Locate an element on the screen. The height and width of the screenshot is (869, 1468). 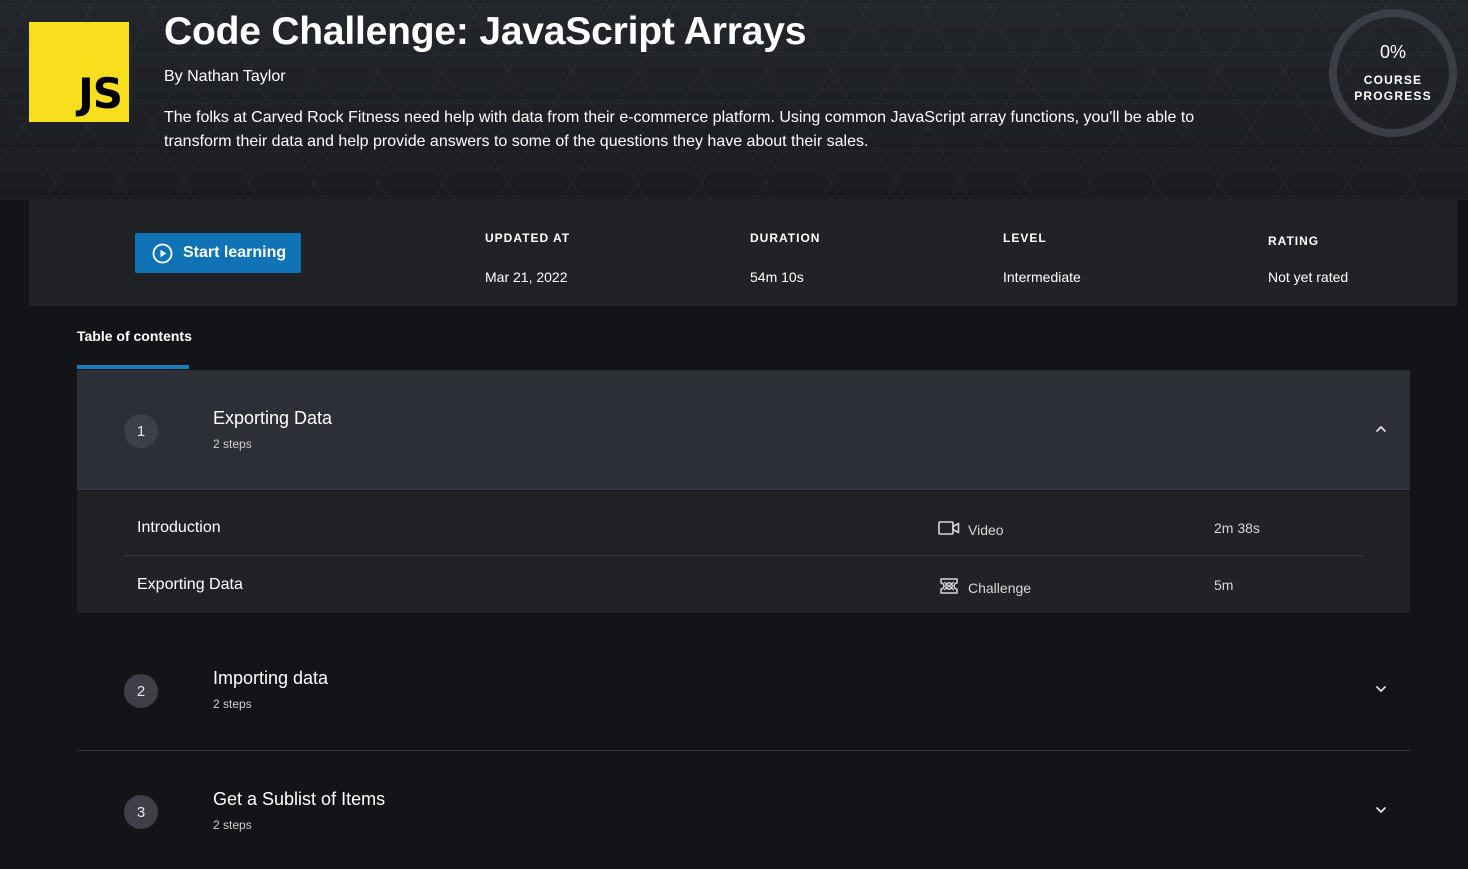
step-type: Challenge is located at coordinates (984, 587).